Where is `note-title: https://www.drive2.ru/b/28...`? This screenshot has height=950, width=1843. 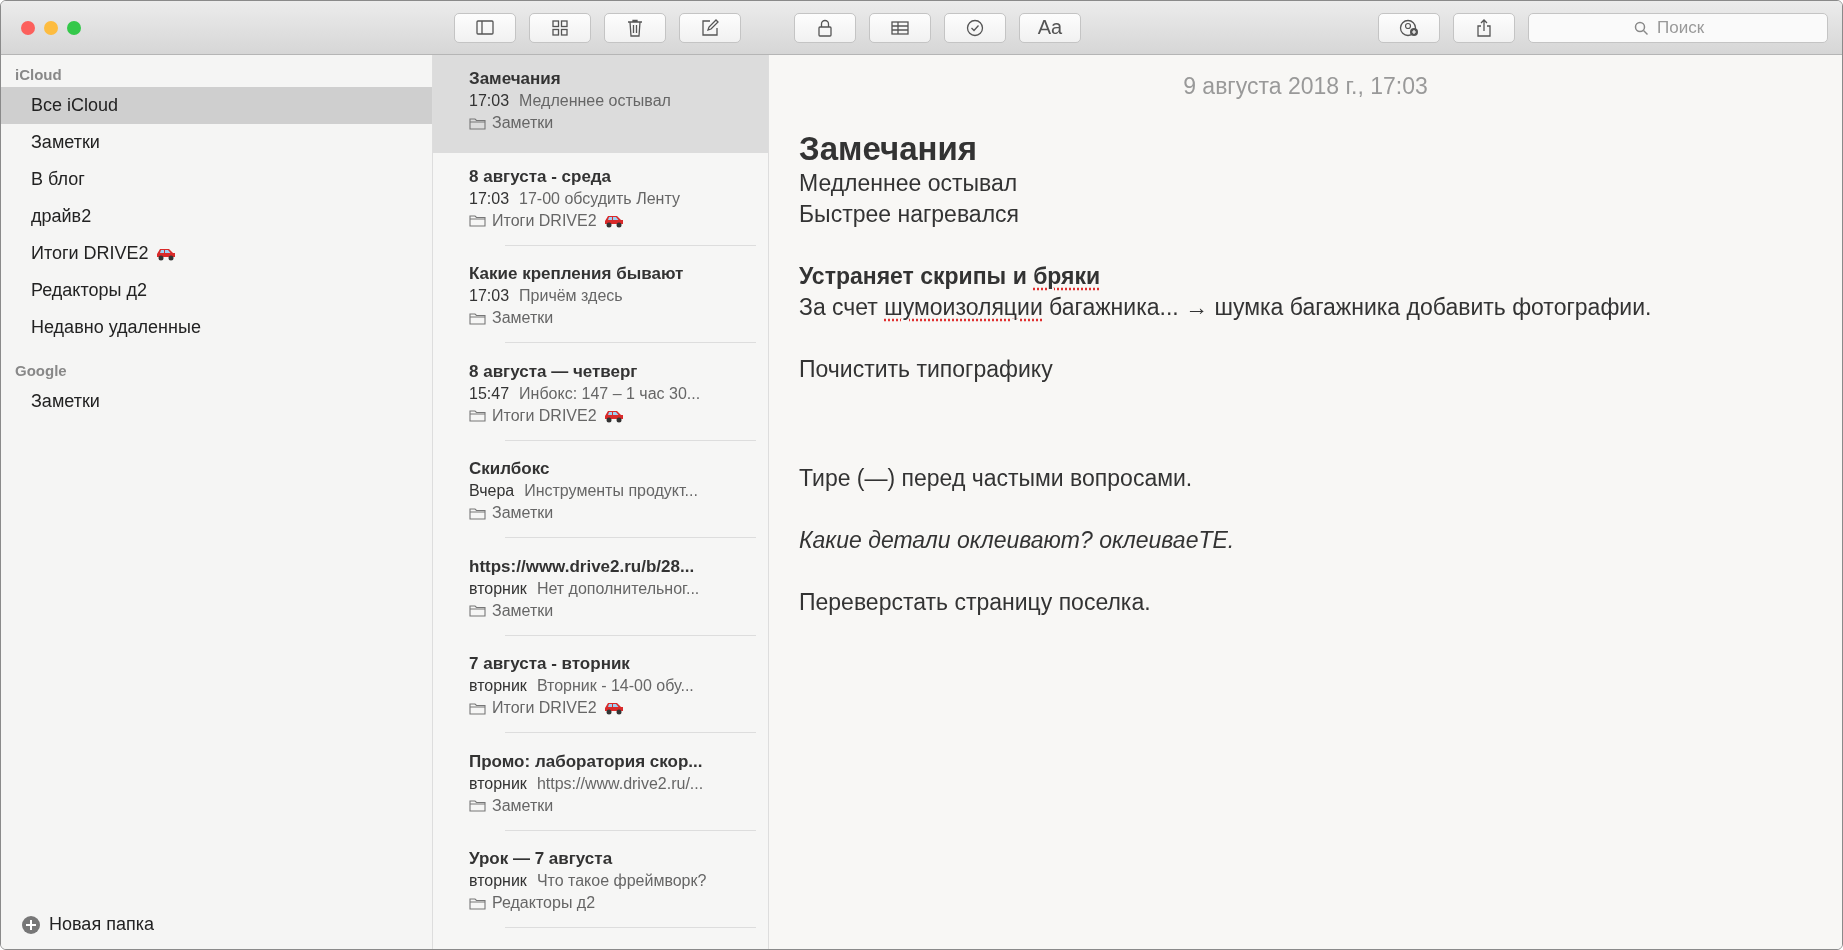
note-title: https://www.drive2.ru/b/28... is located at coordinates (582, 566).